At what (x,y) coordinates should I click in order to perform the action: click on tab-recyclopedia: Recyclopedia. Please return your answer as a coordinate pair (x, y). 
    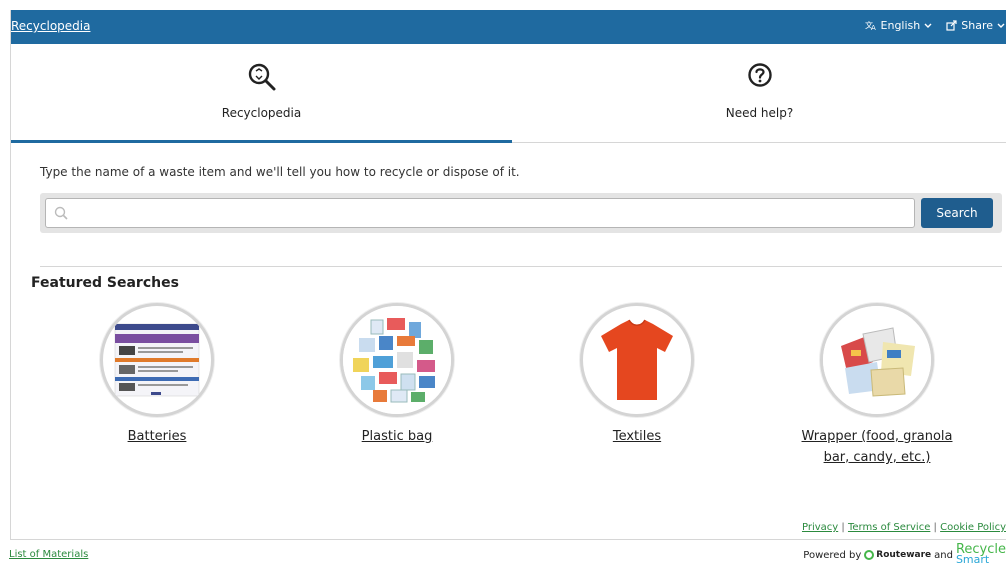
    Looking at the image, I should click on (261, 93).